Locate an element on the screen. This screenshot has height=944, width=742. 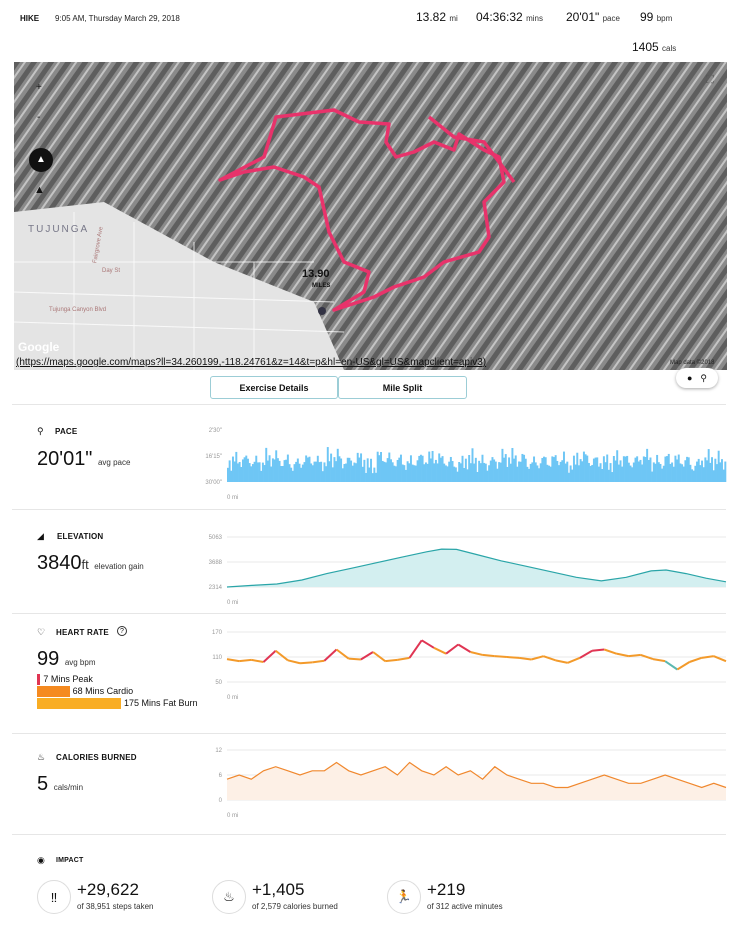
y-tick-label: 12 is located at coordinates (218, 751).